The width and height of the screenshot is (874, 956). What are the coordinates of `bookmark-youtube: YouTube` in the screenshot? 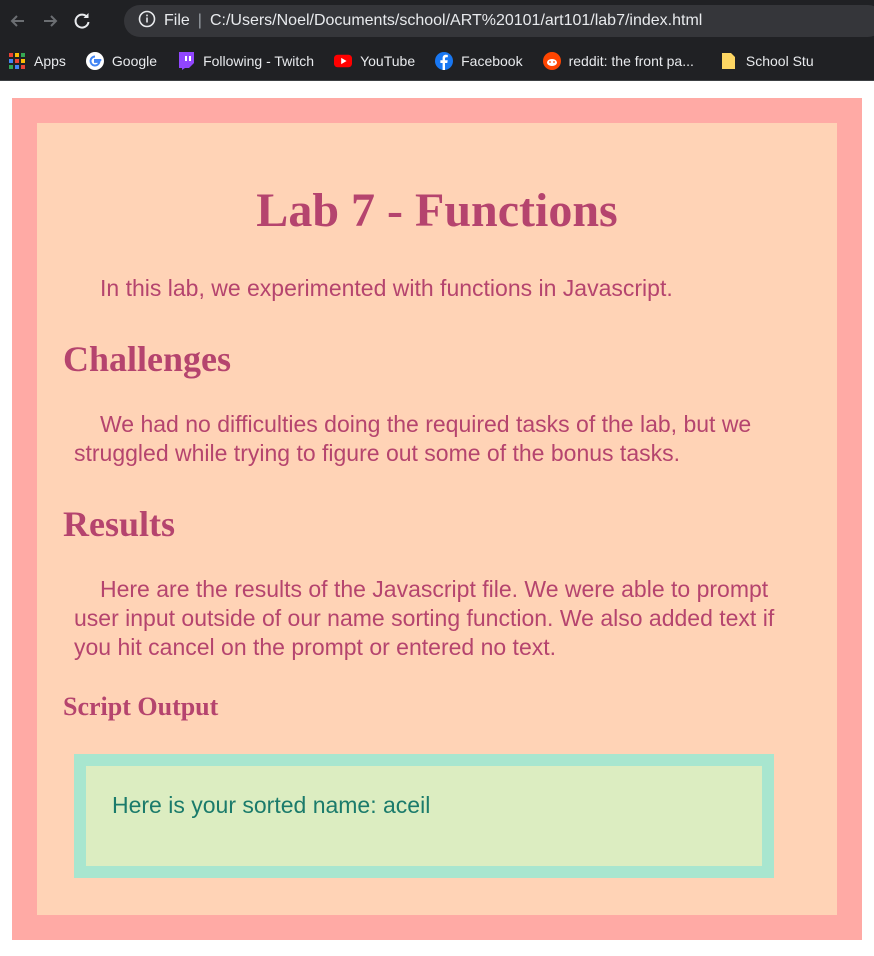 It's located at (374, 61).